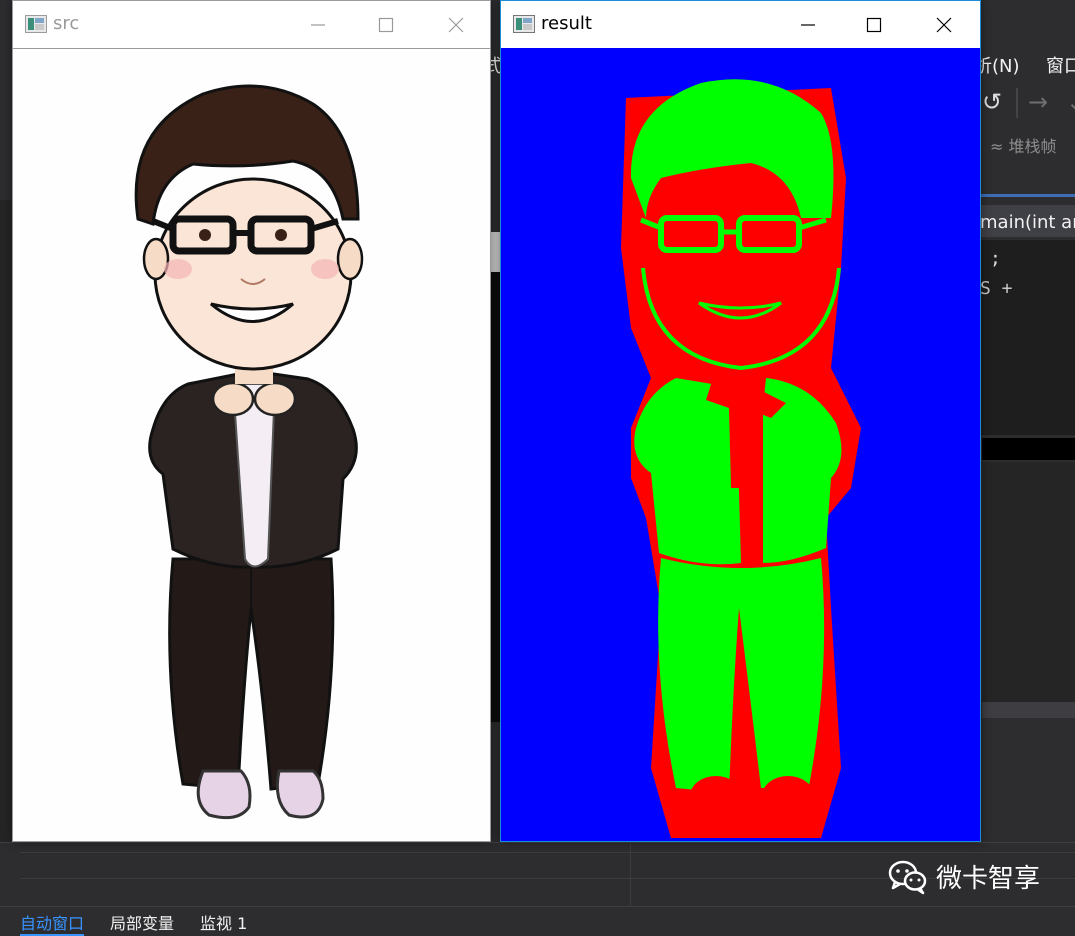  I want to click on step-icon: ⇣, so click(1070, 102).